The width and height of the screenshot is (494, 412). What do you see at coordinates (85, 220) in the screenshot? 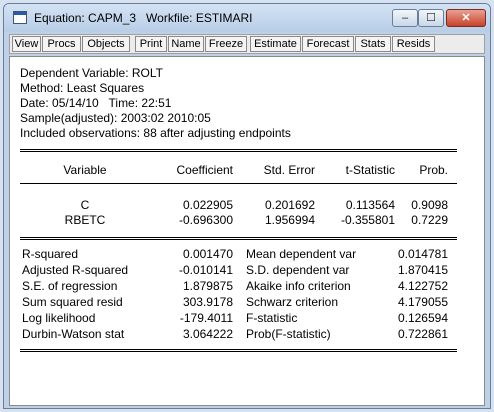
I see `variable-name: RBETC` at bounding box center [85, 220].